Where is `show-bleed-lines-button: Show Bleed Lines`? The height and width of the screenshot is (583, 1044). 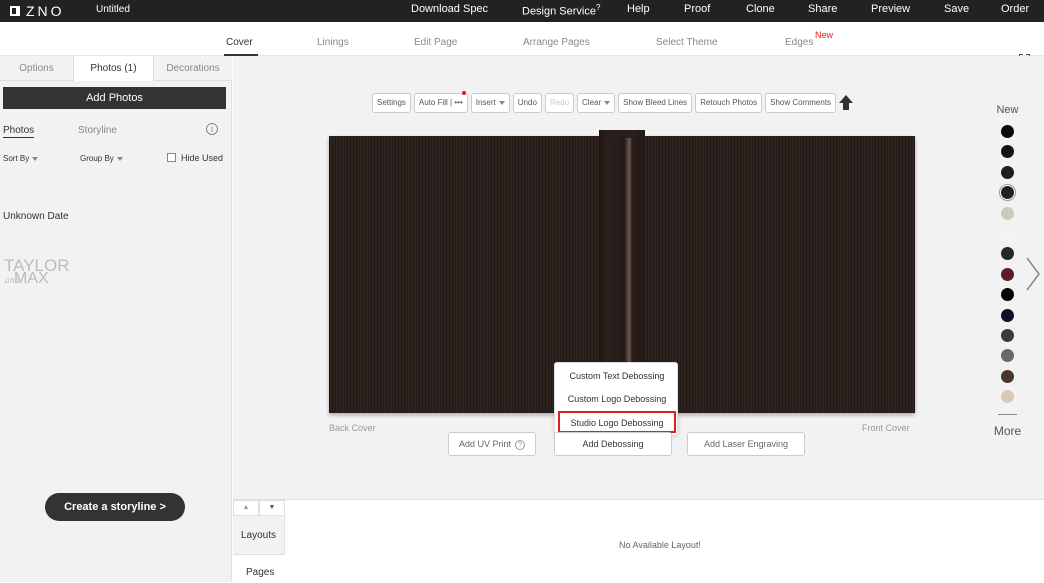
show-bleed-lines-button: Show Bleed Lines is located at coordinates (655, 103).